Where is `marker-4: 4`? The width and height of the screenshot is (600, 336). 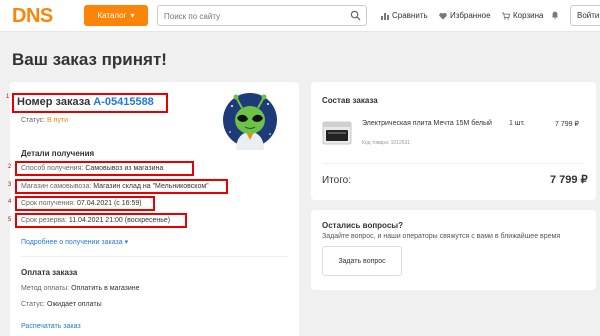
marker-4: 4 is located at coordinates (10, 202).